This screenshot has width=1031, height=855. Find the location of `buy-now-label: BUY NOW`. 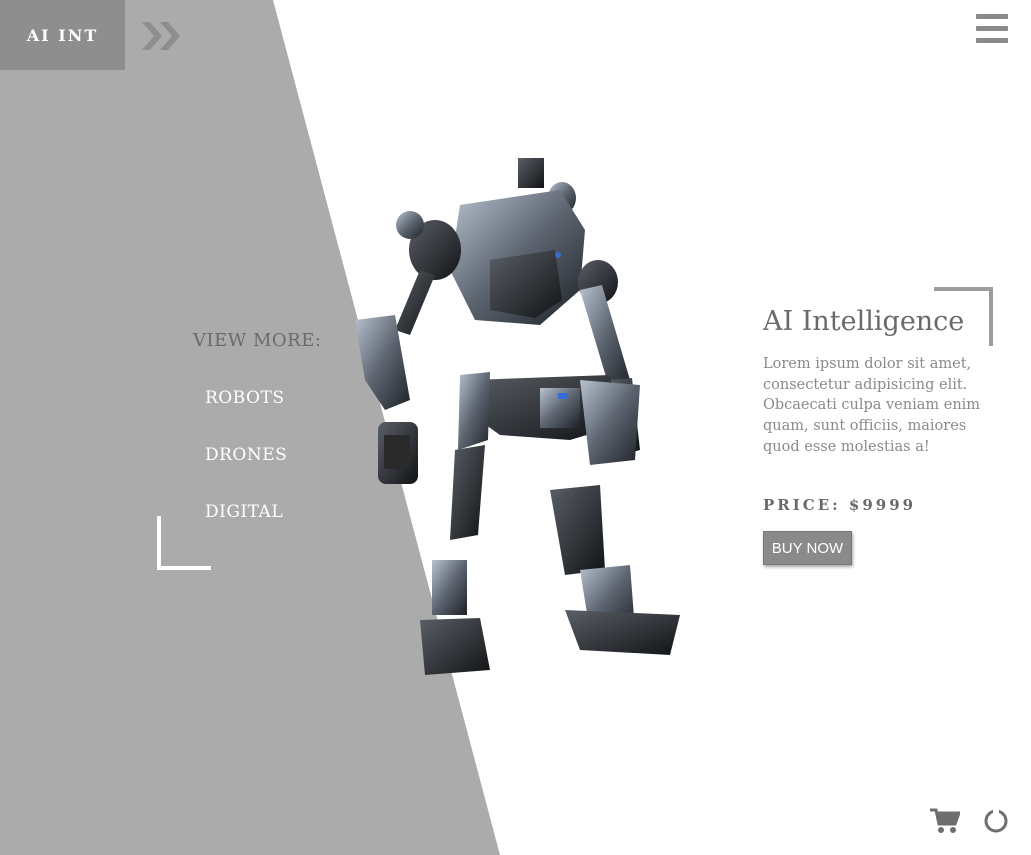

buy-now-label: BUY NOW is located at coordinates (807, 548).